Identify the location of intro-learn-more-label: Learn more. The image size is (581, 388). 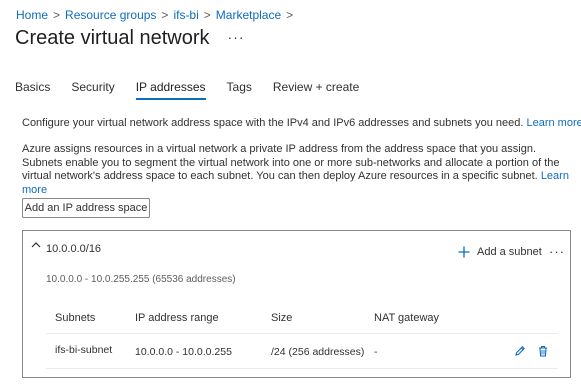
(553, 123).